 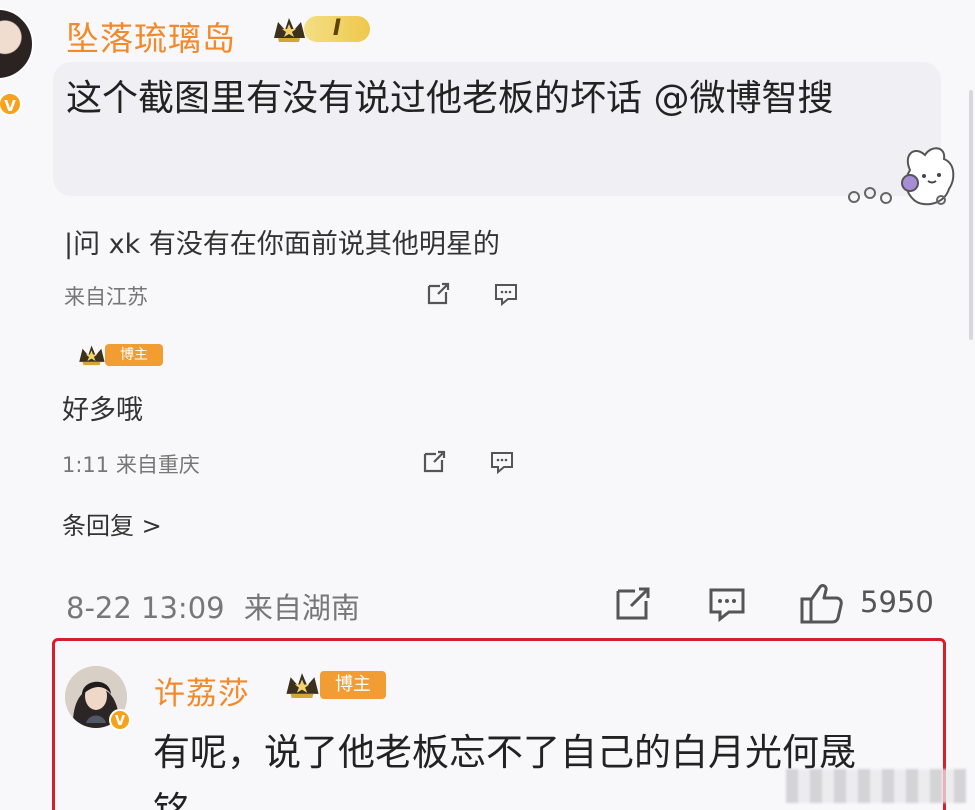 What do you see at coordinates (876, 786) in the screenshot?
I see `blurred-watermark` at bounding box center [876, 786].